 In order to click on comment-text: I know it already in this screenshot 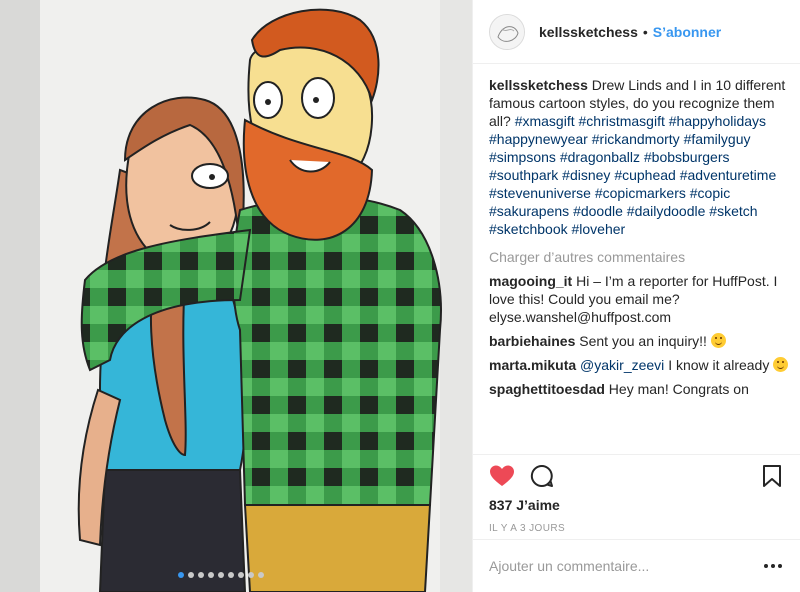, I will do `click(719, 365)`.